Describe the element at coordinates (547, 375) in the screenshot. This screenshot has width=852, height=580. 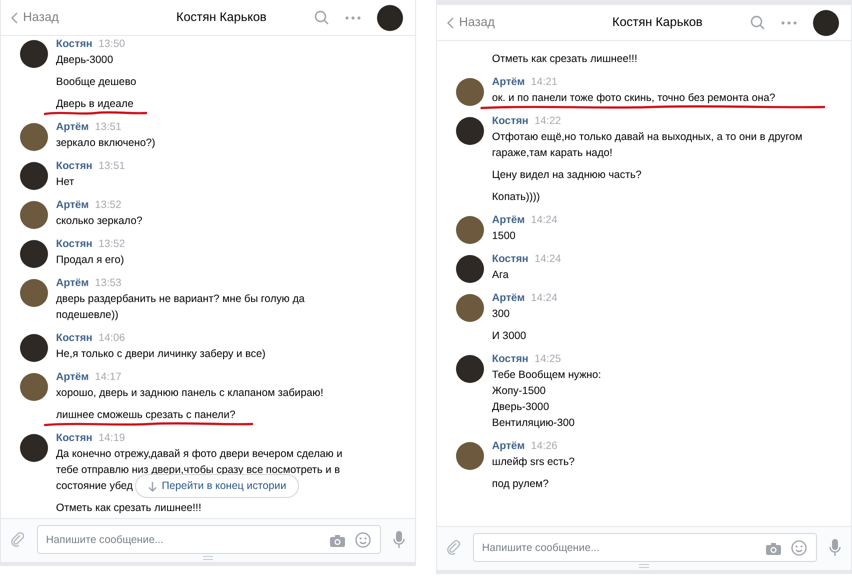
I see `message-text: Тебе Вообщем нужно:` at that location.